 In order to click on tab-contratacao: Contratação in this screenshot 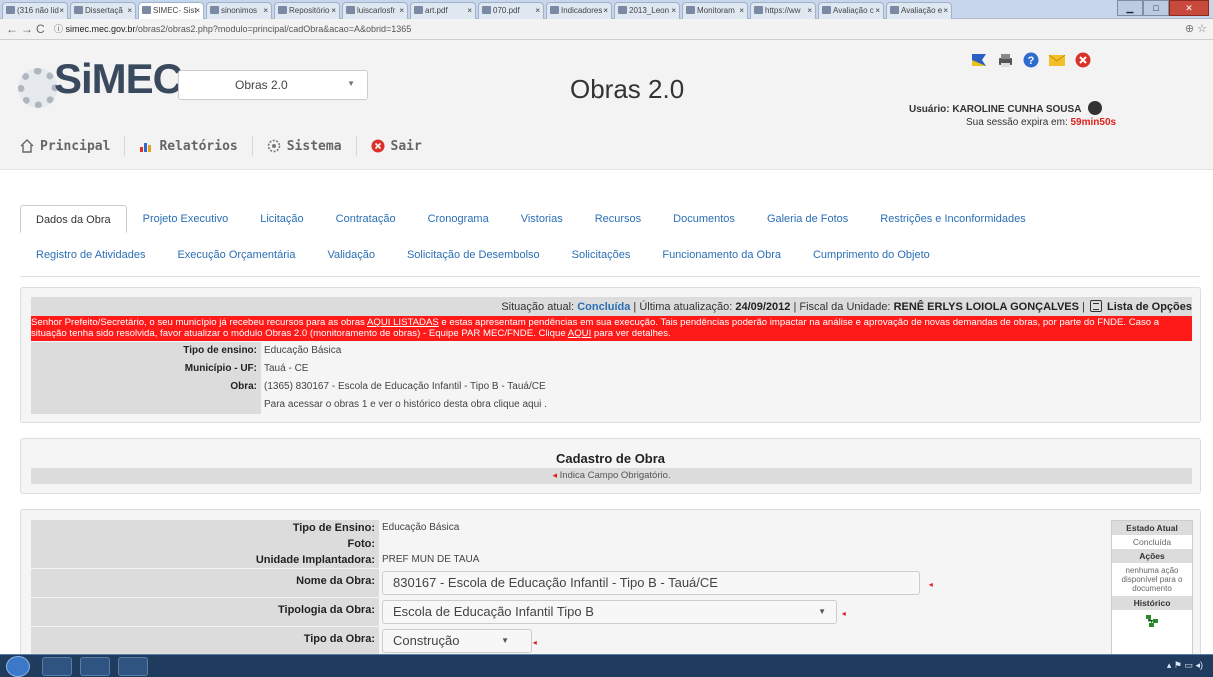, I will do `click(366, 219)`.